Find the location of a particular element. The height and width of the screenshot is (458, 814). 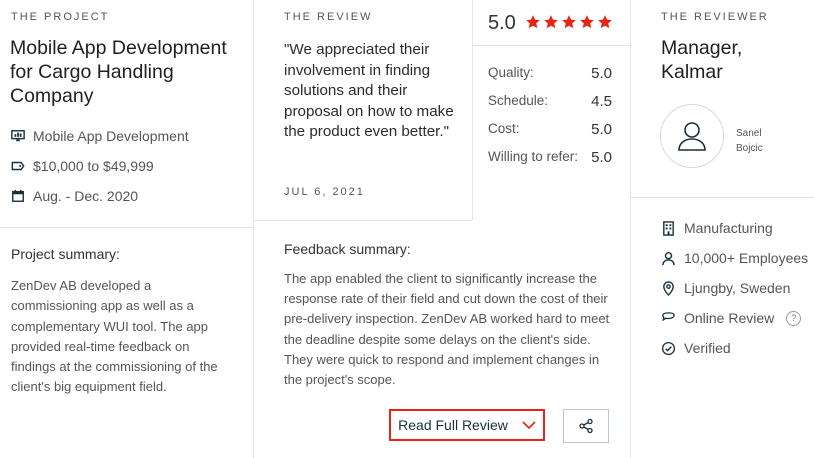

project-budget: $10,000 to $49,999 is located at coordinates (82, 166).